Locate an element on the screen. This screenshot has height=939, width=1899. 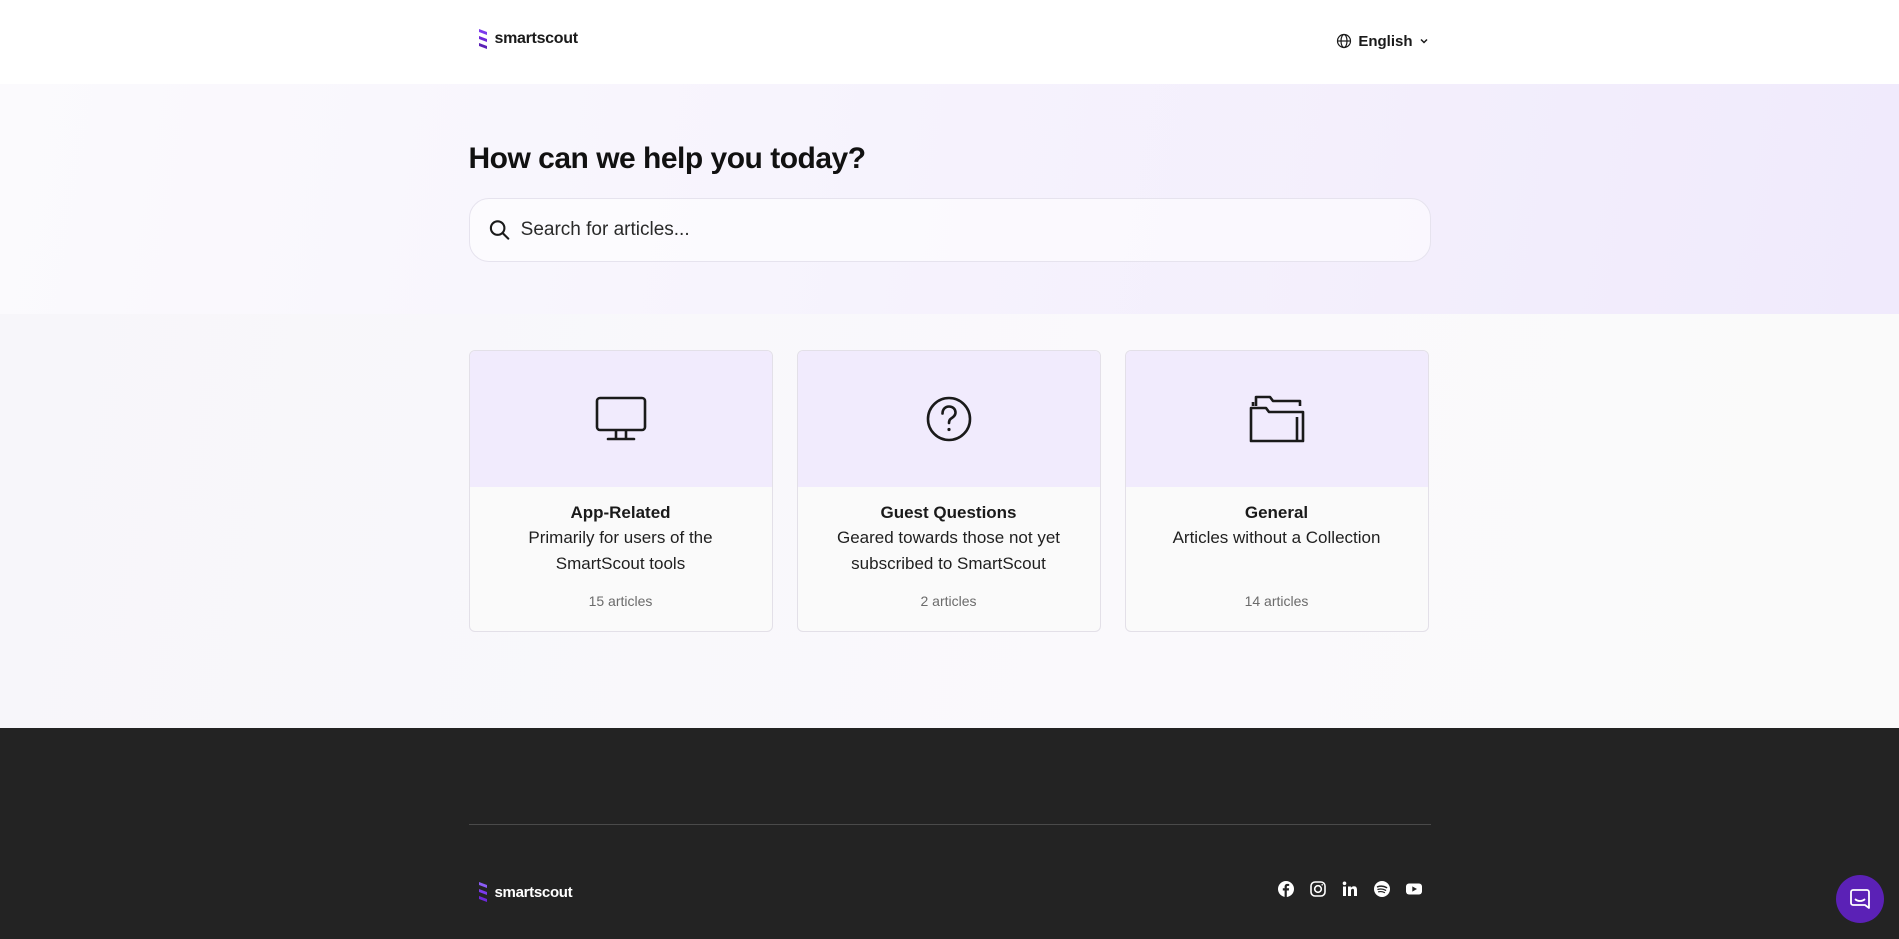
chat-icon is located at coordinates (1860, 899).